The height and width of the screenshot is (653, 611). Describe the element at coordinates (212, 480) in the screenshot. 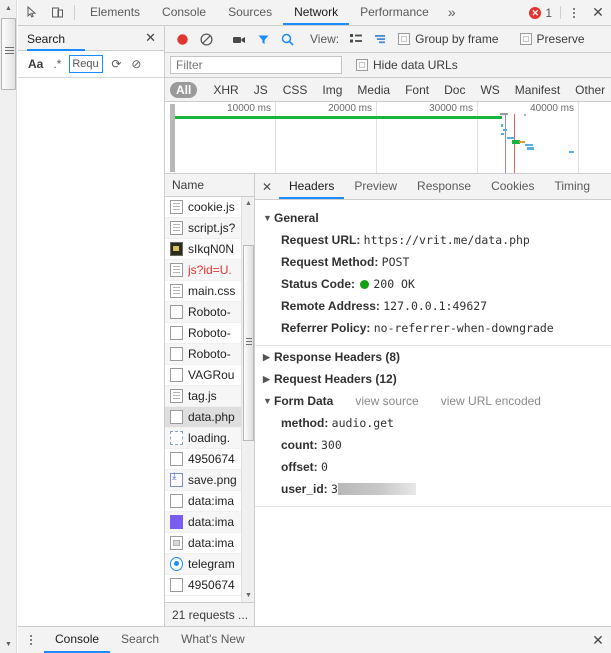

I see `request-name: save.png` at that location.